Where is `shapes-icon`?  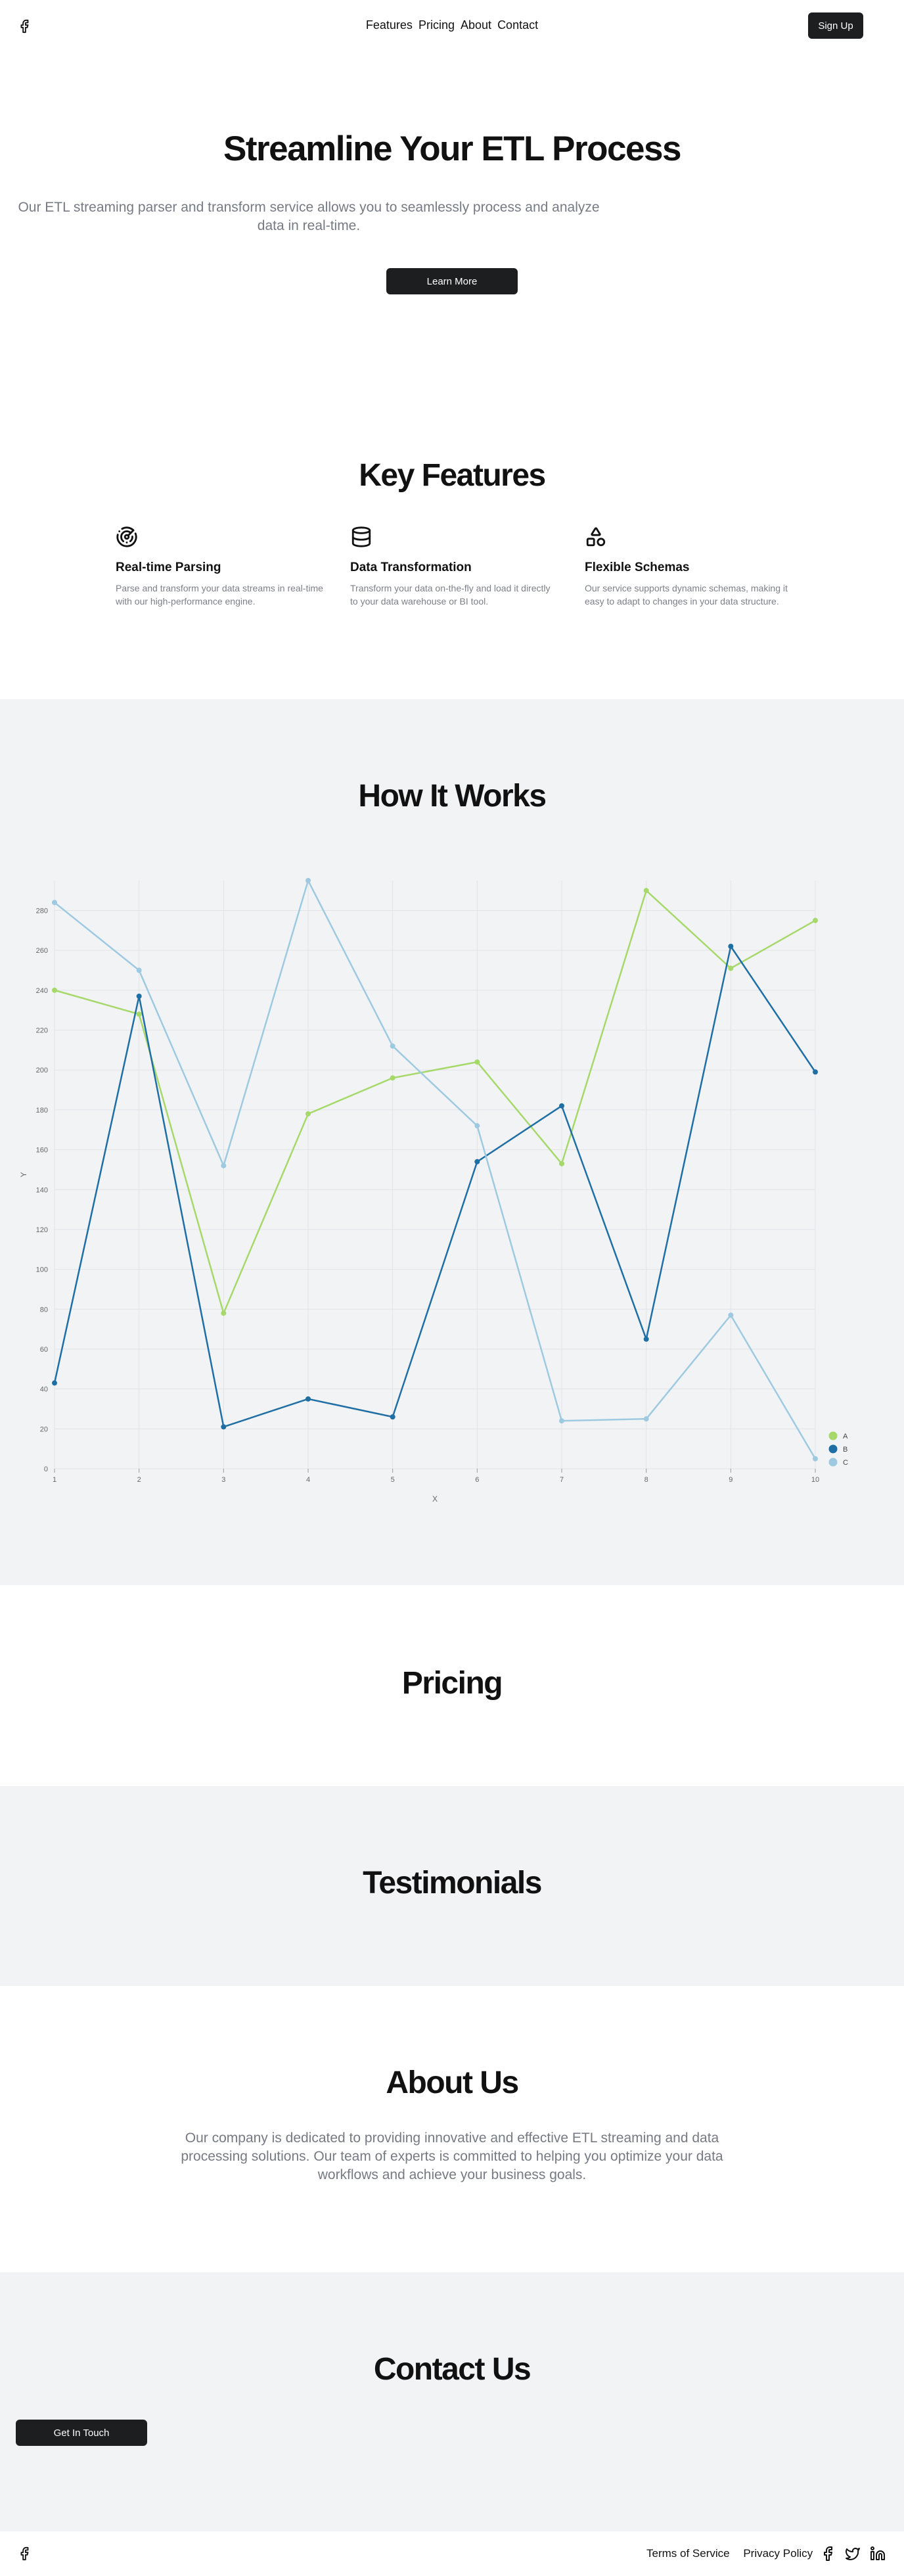 shapes-icon is located at coordinates (596, 537).